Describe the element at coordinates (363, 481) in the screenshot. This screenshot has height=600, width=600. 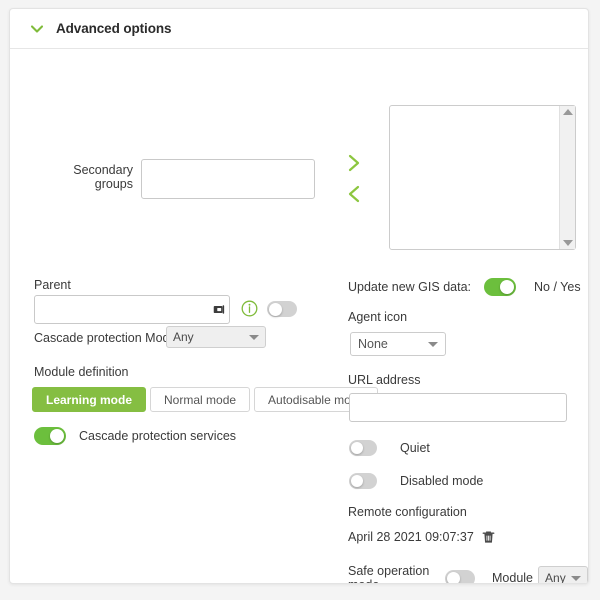
I see `disabled-mode-toggle` at that location.